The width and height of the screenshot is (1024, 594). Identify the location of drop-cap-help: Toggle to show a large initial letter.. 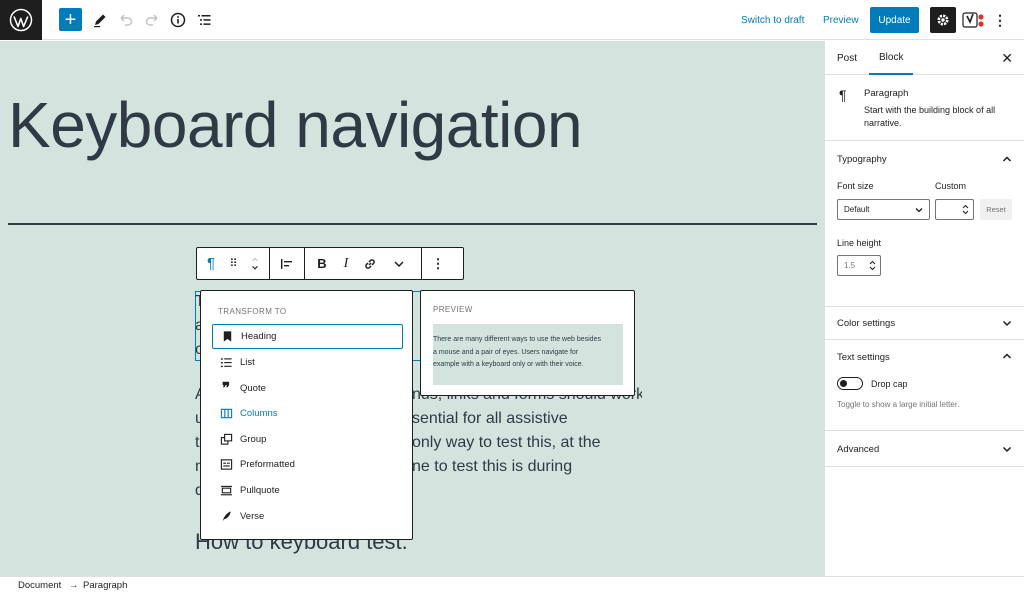
(898, 404).